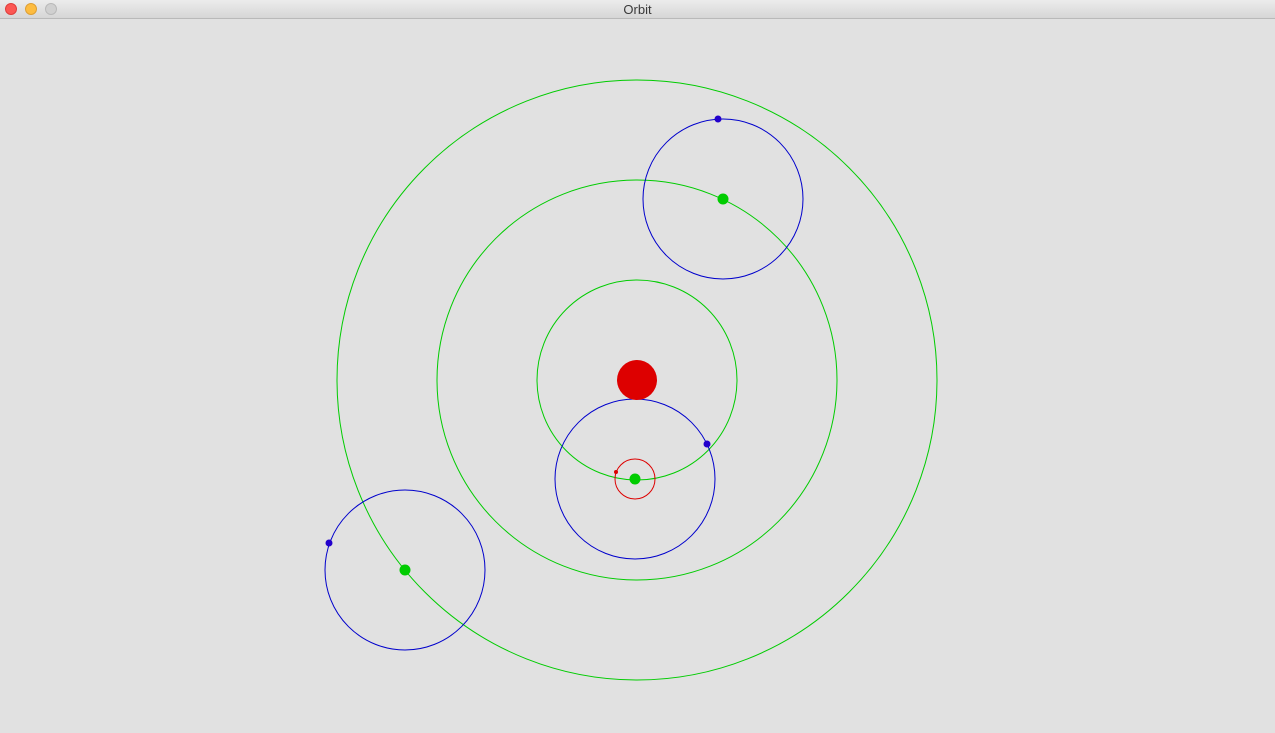 The width and height of the screenshot is (1275, 733). I want to click on planet-outer, so click(405, 570).